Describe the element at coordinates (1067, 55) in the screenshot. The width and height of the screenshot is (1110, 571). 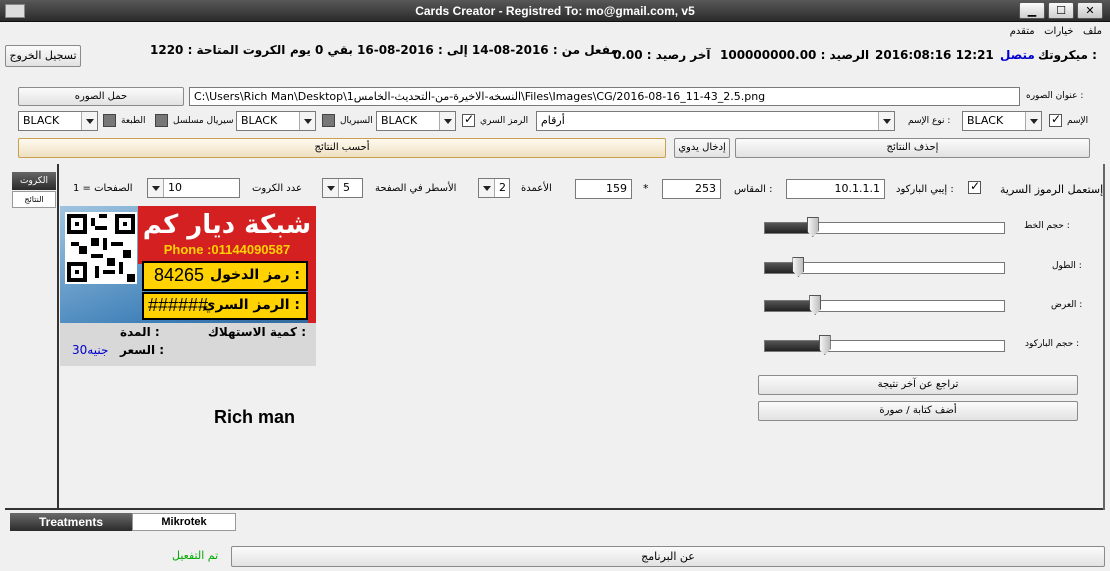
I see `mikrotik-label: ميكروتك :` at that location.